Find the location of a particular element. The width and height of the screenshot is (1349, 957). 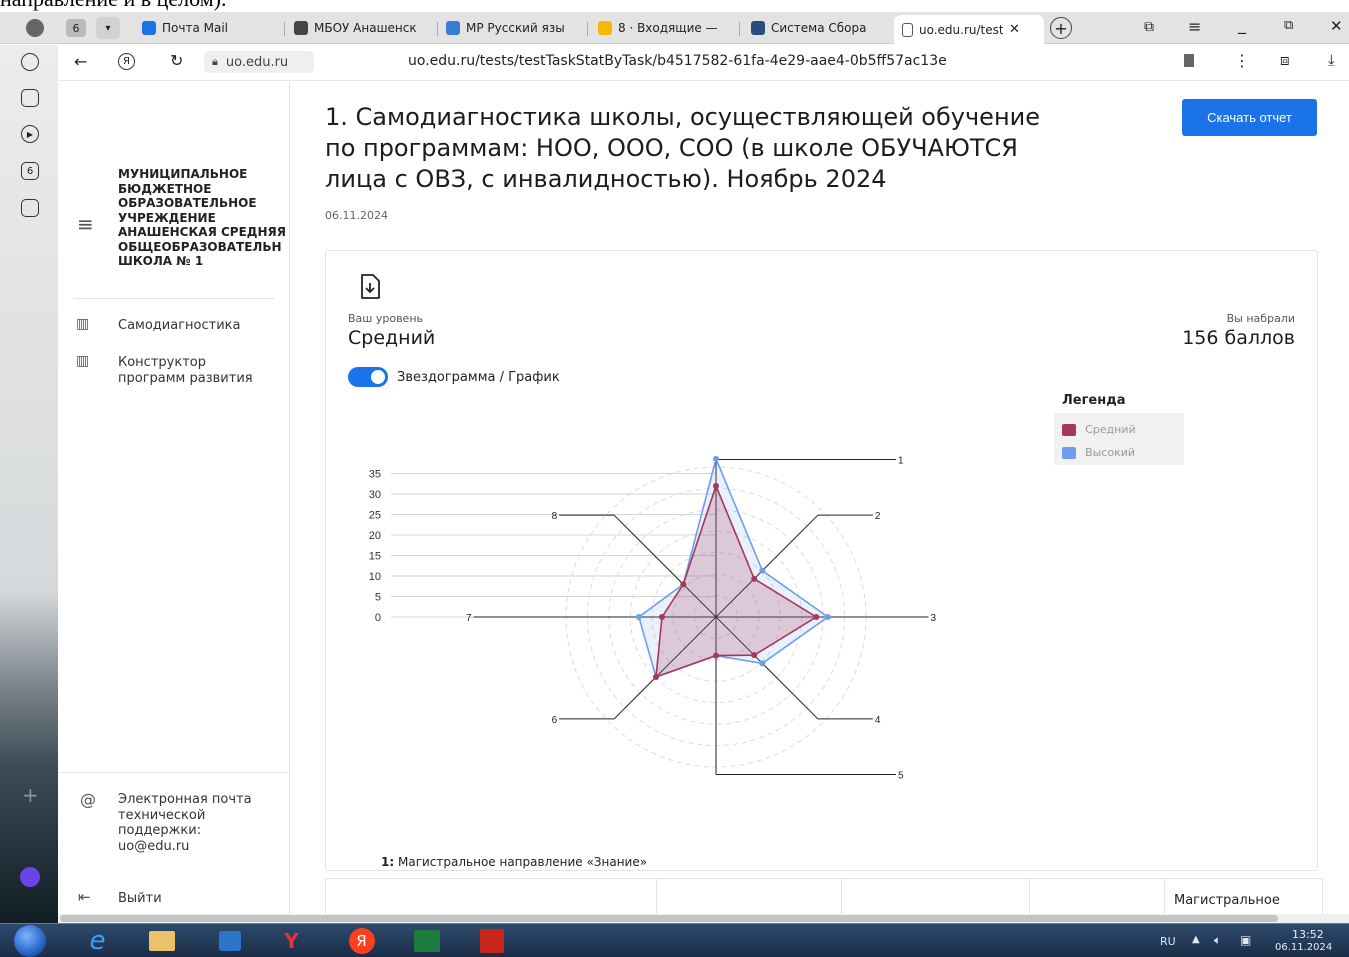

ie-icon: e is located at coordinates (97, 941).